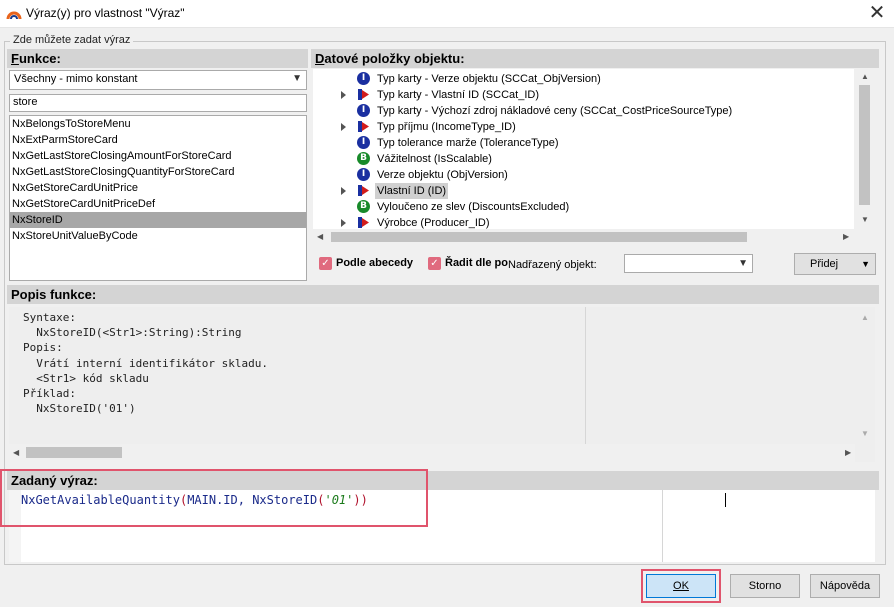  What do you see at coordinates (158, 236) in the screenshot?
I see `function-list-item: NxStoreUnitValueByCode` at bounding box center [158, 236].